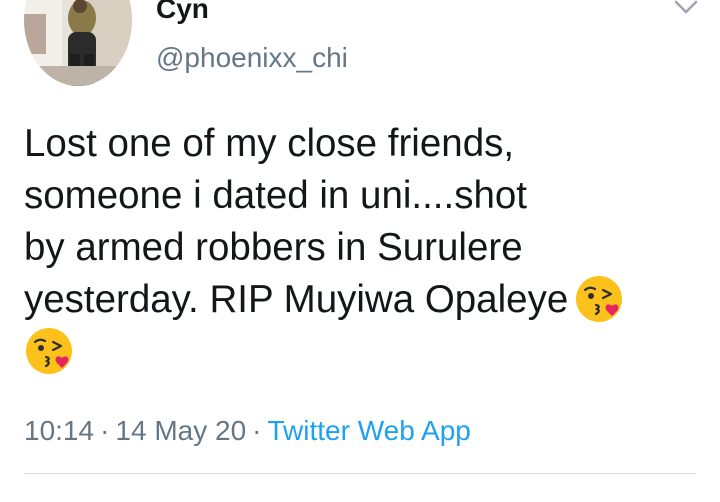 This screenshot has height=502, width=720. I want to click on avatar, so click(78, 43).